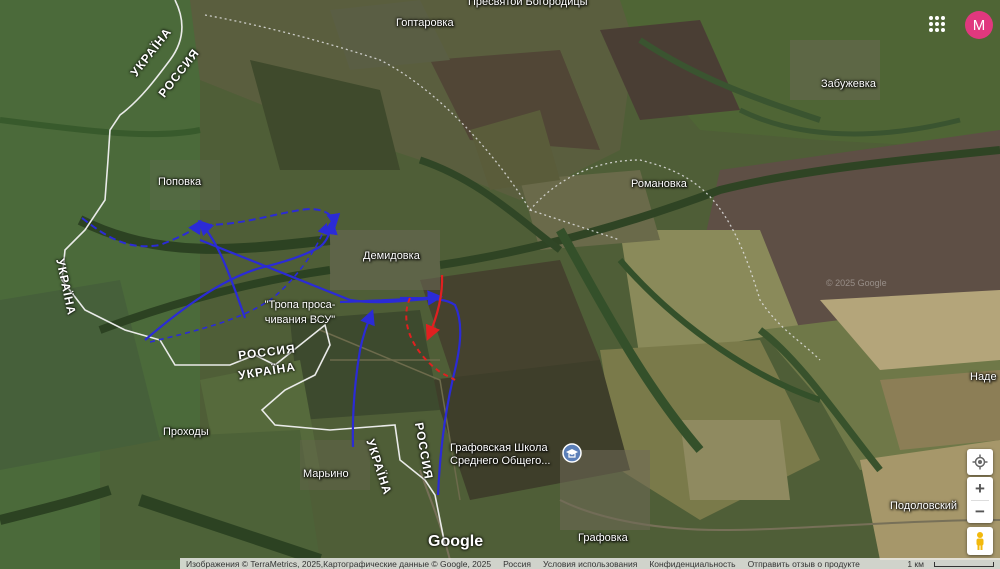 The image size is (1000, 569). Describe the element at coordinates (186, 432) in the screenshot. I see `place-label-prokhody: Проходы` at that location.